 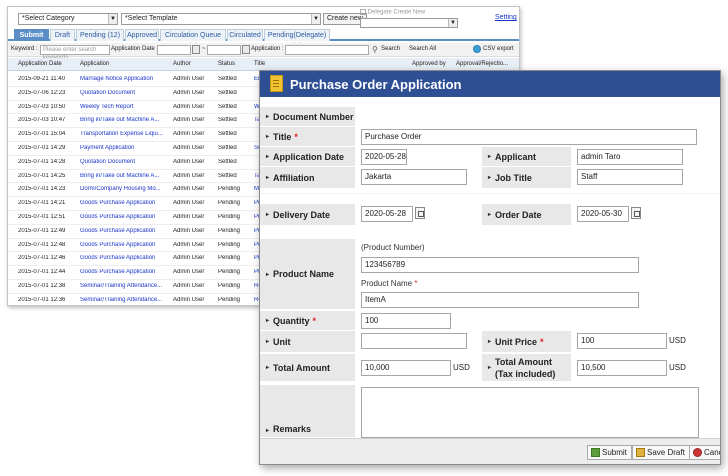 What do you see at coordinates (297, 39) in the screenshot?
I see `tab-pending-delegate: Pending(Delegate) (5)` at bounding box center [297, 39].